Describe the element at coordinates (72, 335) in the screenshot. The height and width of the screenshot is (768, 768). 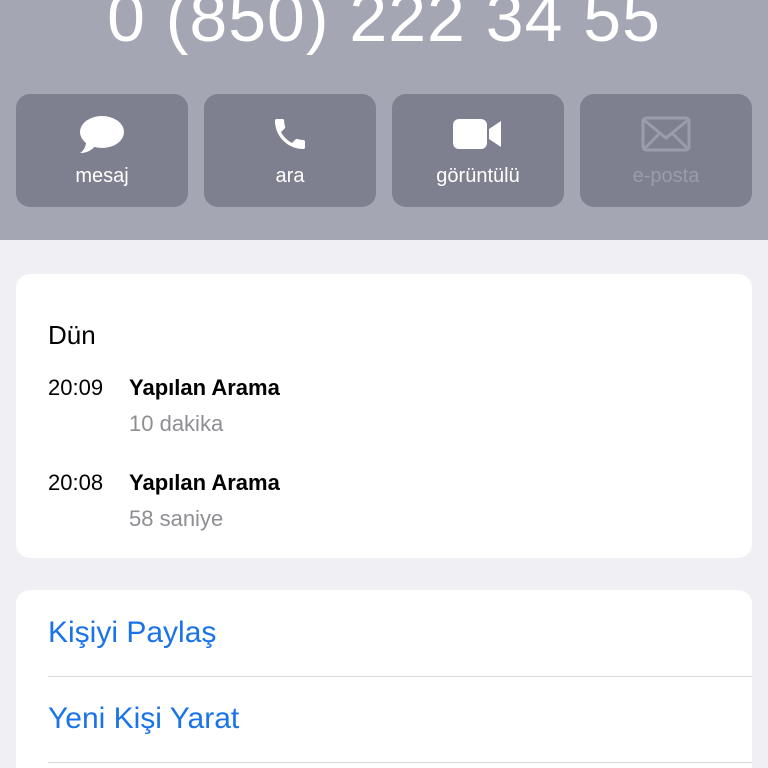
I see `recent-calls-day: Dün` at that location.